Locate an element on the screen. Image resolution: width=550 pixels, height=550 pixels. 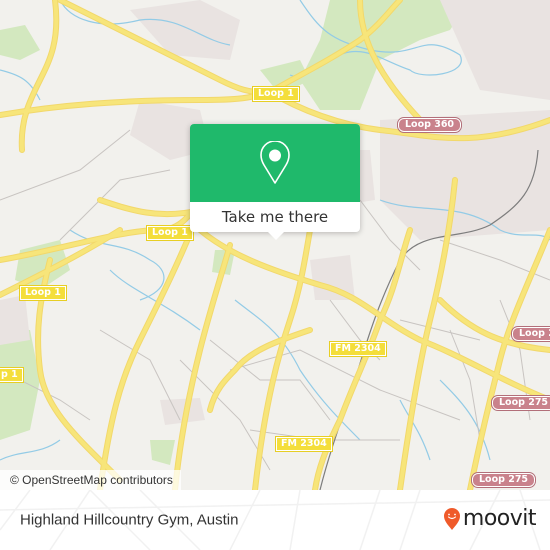
moovit-wordmark: moovit is located at coordinates (499, 518).